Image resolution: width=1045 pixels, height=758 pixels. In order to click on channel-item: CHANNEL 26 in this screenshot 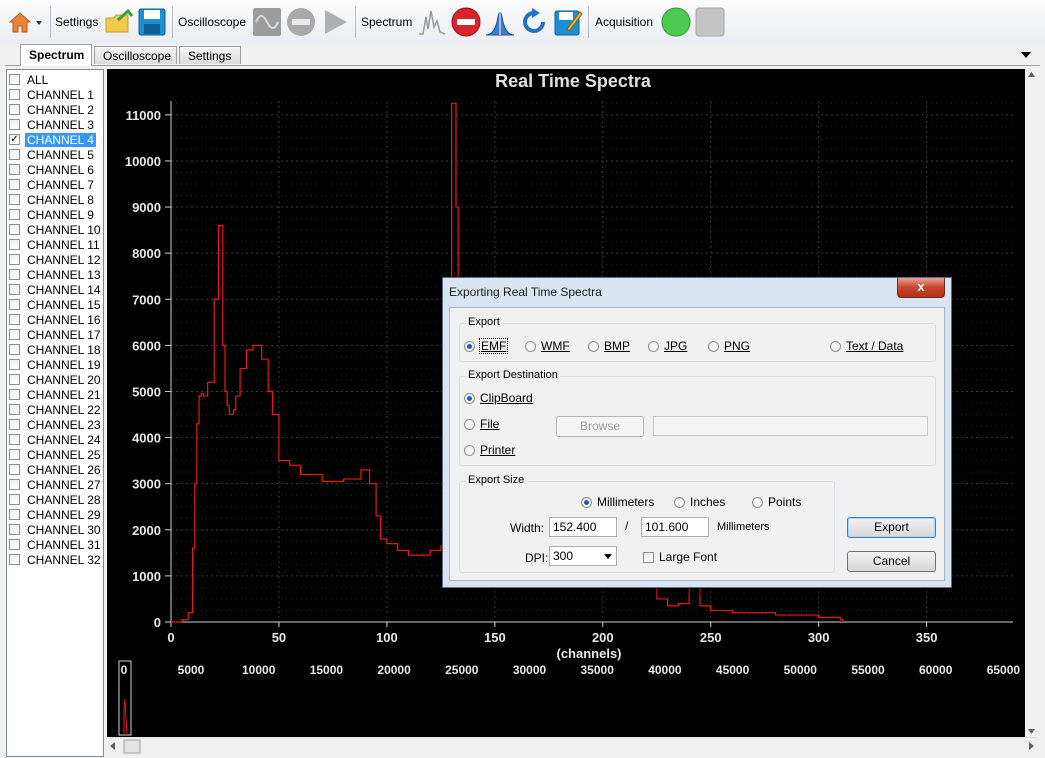, I will do `click(56, 469)`.